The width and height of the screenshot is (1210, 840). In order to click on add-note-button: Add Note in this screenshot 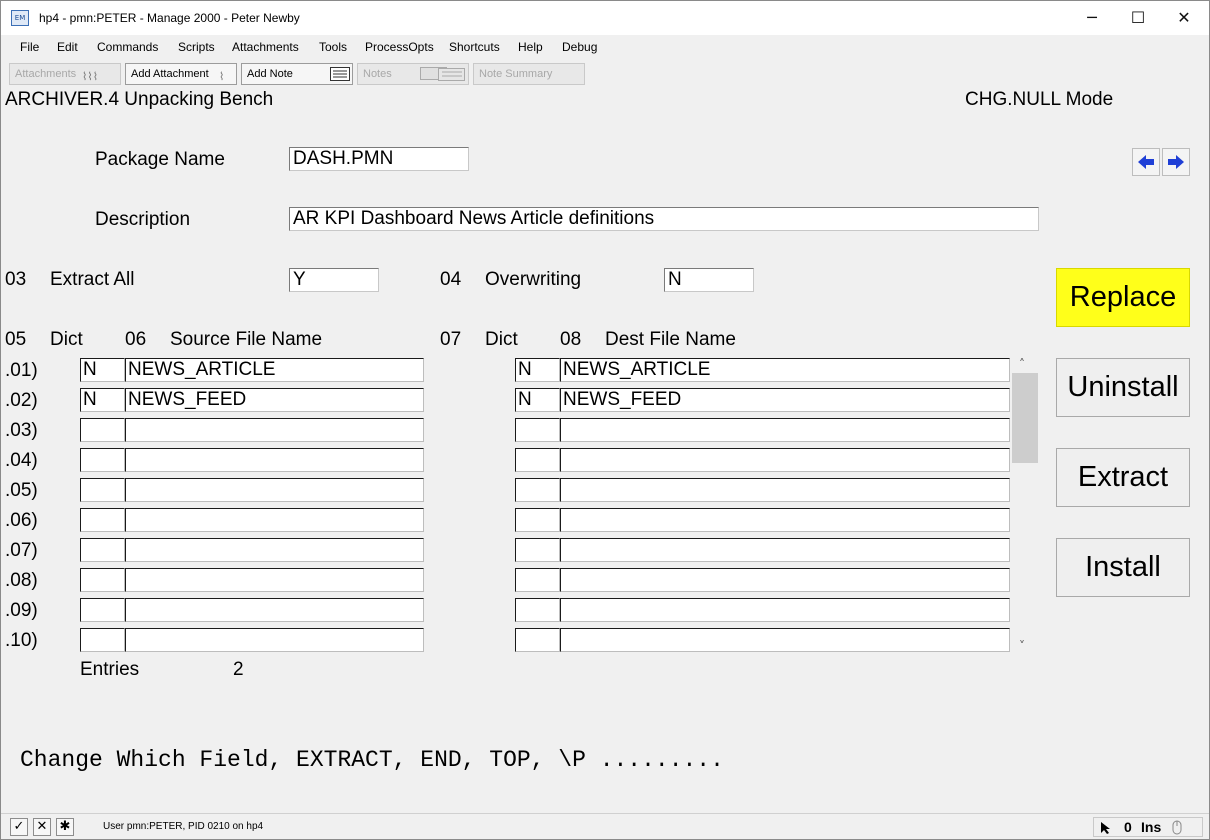, I will do `click(297, 74)`.